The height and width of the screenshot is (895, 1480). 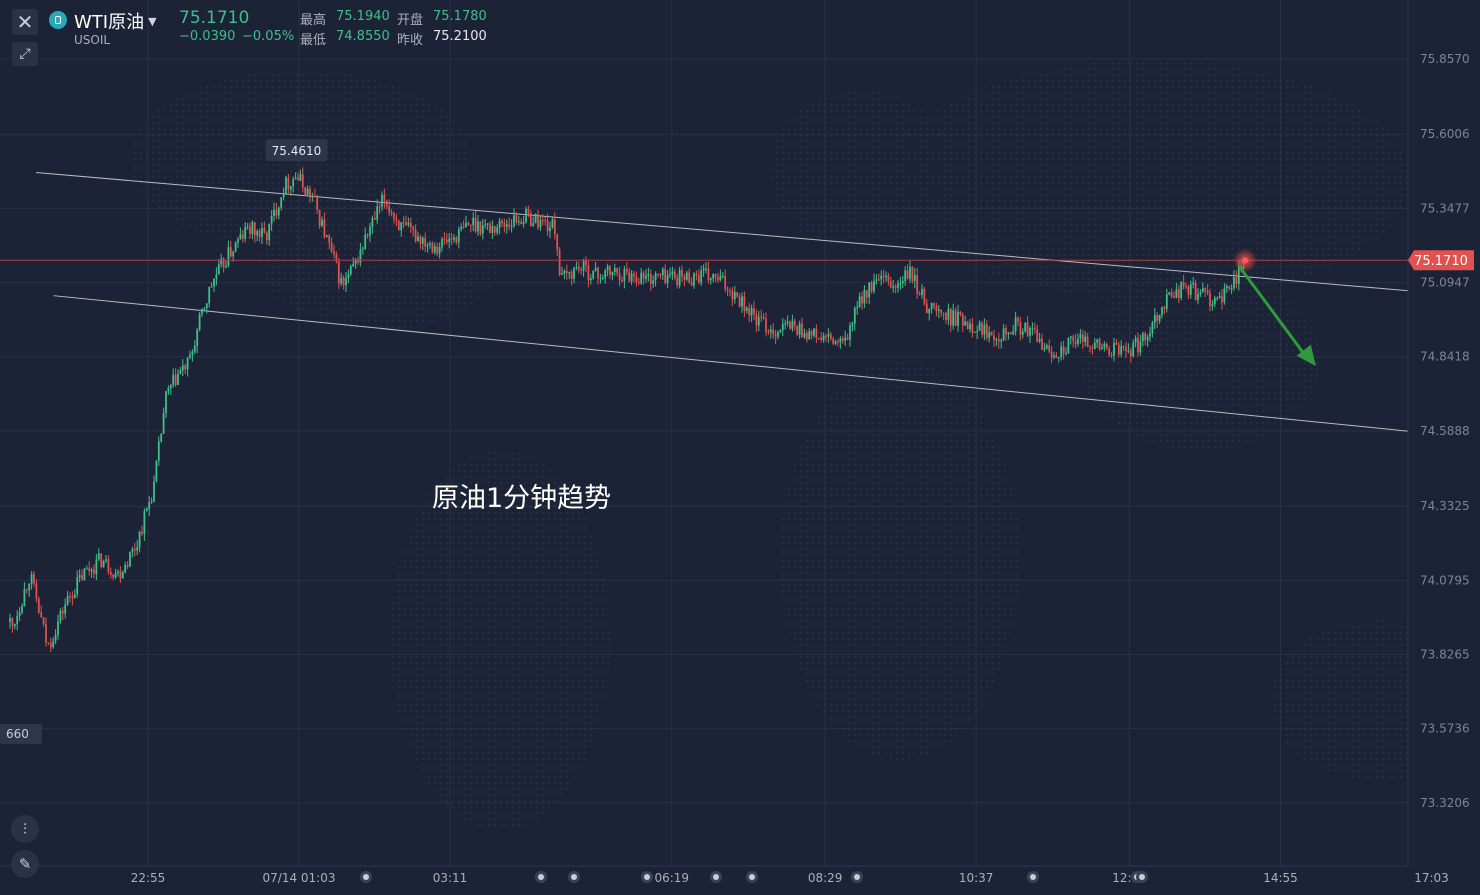 What do you see at coordinates (410, 20) in the screenshot?
I see `open-label: 开盘` at bounding box center [410, 20].